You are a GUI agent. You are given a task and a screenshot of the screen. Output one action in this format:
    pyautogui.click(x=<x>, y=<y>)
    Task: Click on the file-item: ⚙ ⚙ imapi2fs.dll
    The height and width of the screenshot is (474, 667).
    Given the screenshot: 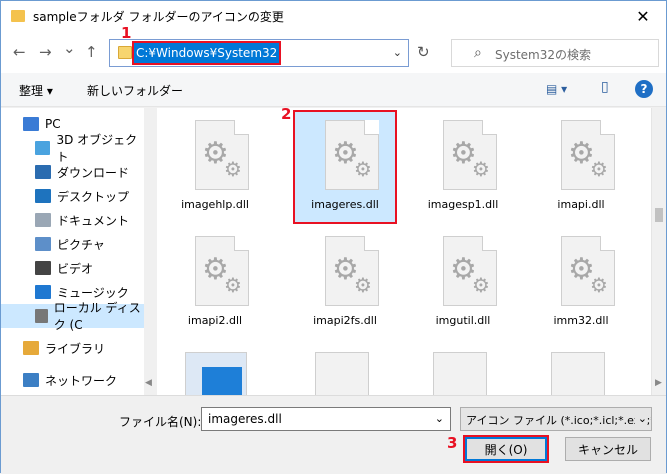 What is the action you would take?
    pyautogui.click(x=345, y=283)
    